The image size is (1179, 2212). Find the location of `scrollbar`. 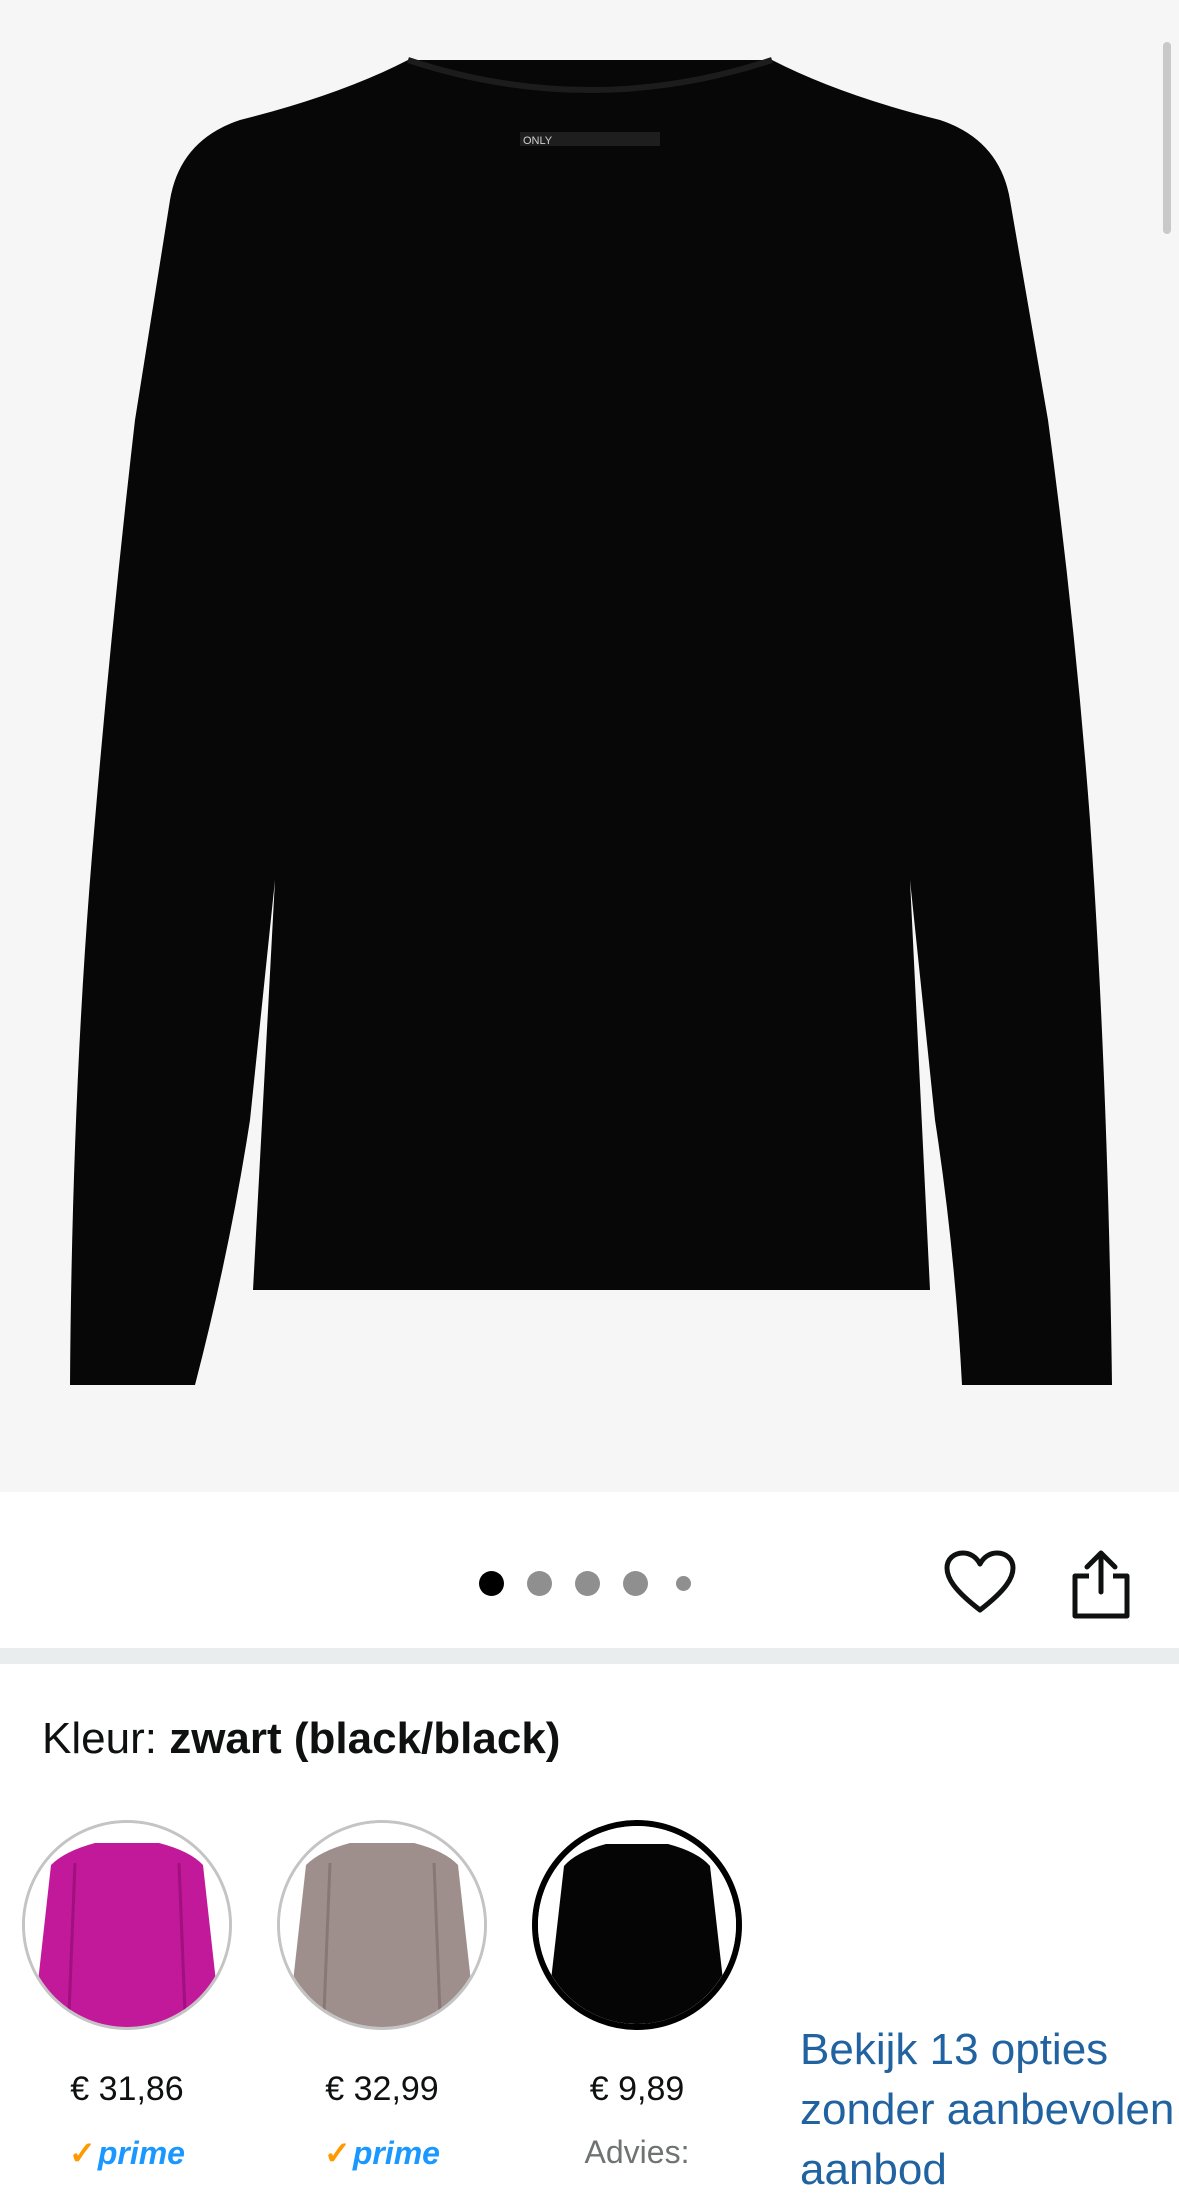

scrollbar is located at coordinates (1167, 138).